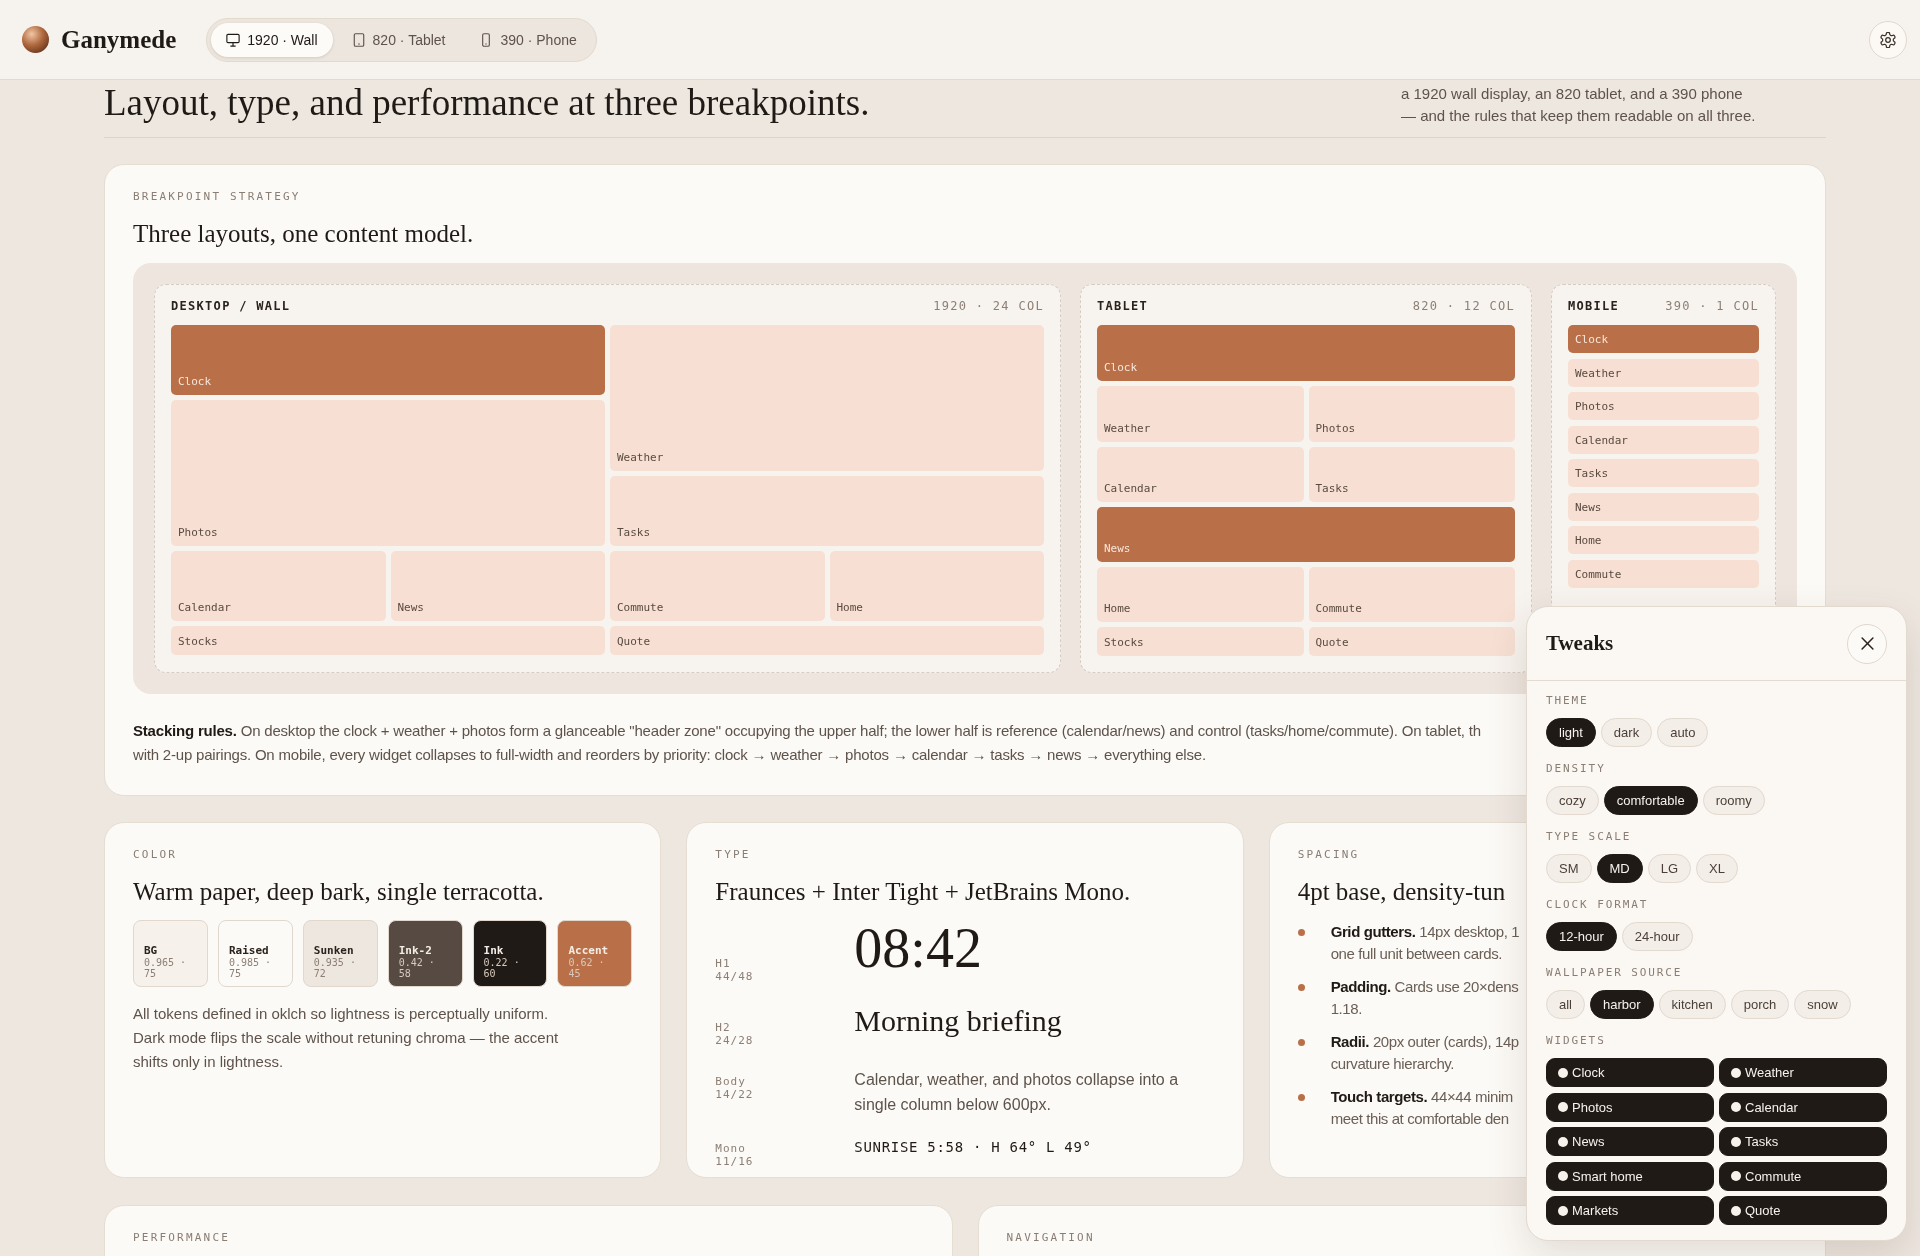 Image resolution: width=1920 pixels, height=1256 pixels. I want to click on option-chip: dark, so click(1626, 732).